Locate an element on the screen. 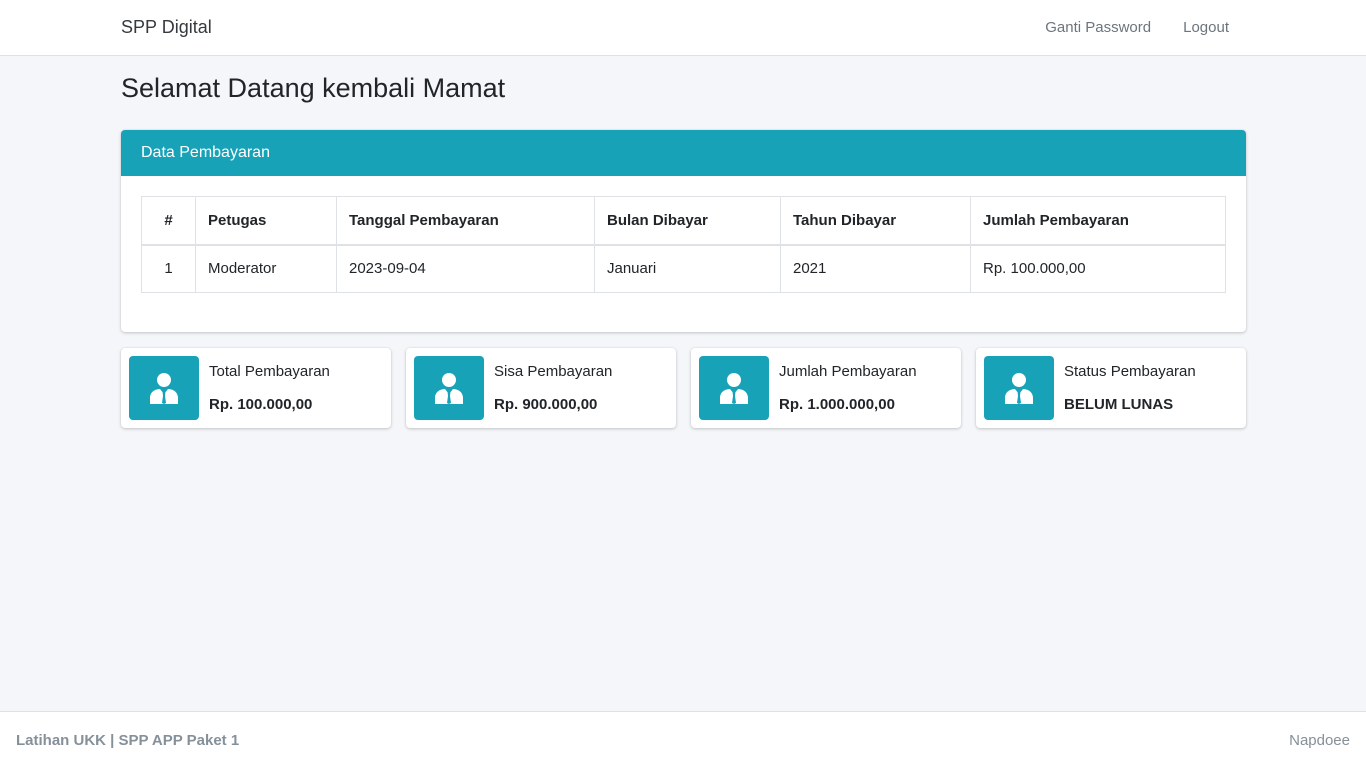 This screenshot has width=1366, height=768. info-box-label: Total Pembayaran is located at coordinates (269, 371).